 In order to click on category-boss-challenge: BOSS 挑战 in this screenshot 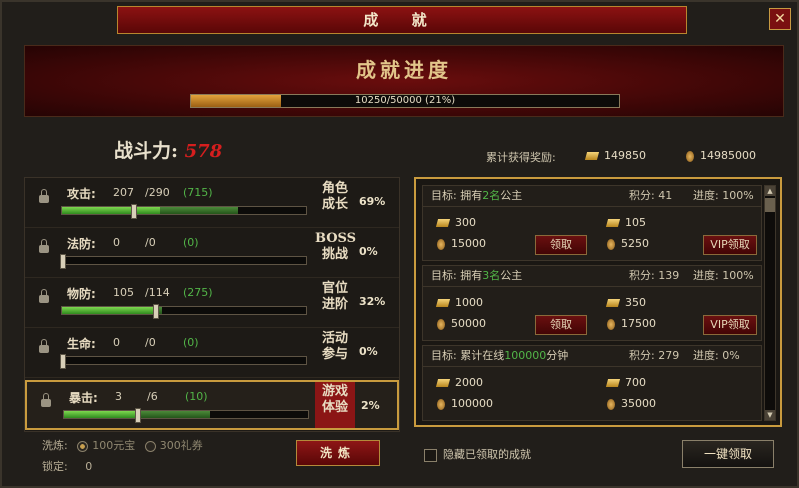, I will do `click(335, 252)`.